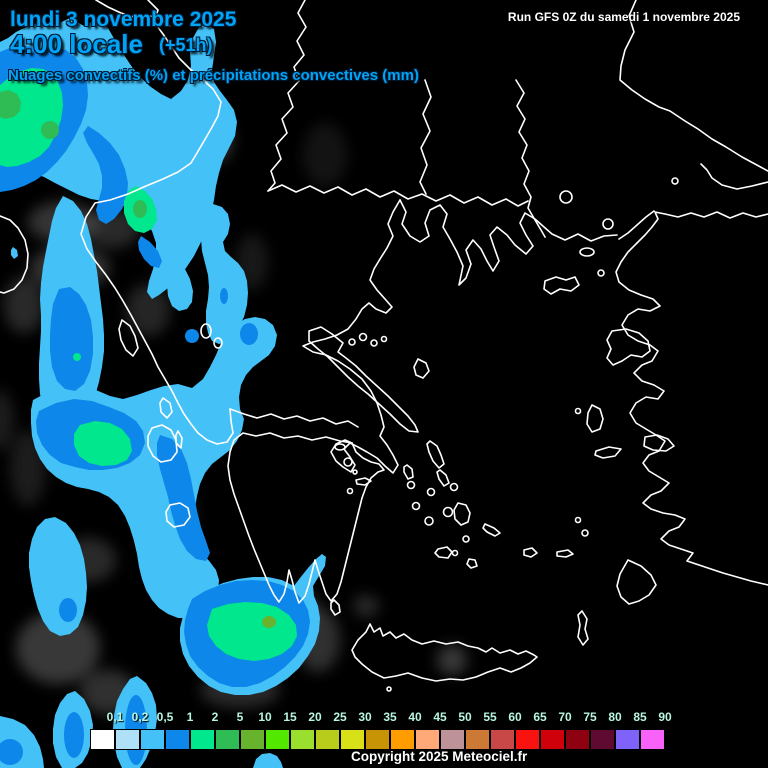 This screenshot has height=768, width=768. I want to click on legend-label: 85, so click(640, 717).